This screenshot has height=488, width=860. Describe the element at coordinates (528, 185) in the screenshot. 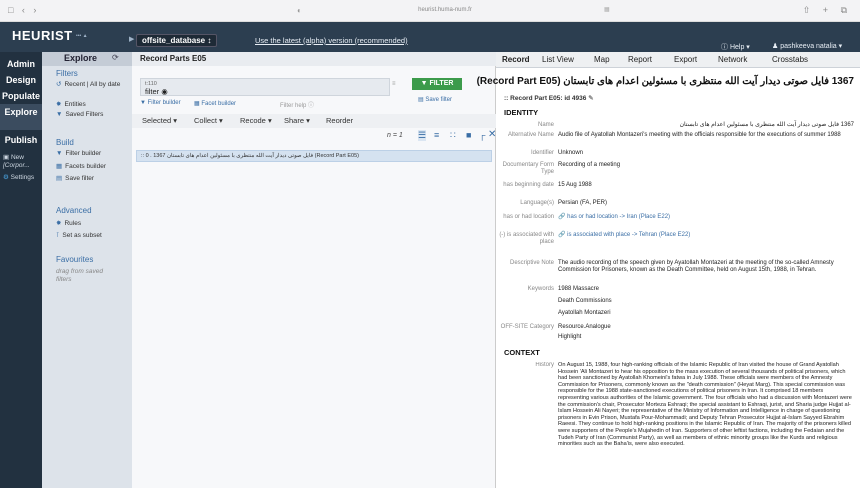

I see `field-label: has beginning date` at that location.